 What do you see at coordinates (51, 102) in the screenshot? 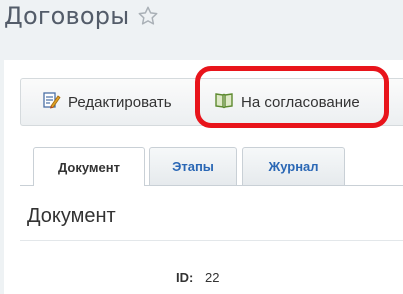
I see `edit-document-icon` at bounding box center [51, 102].